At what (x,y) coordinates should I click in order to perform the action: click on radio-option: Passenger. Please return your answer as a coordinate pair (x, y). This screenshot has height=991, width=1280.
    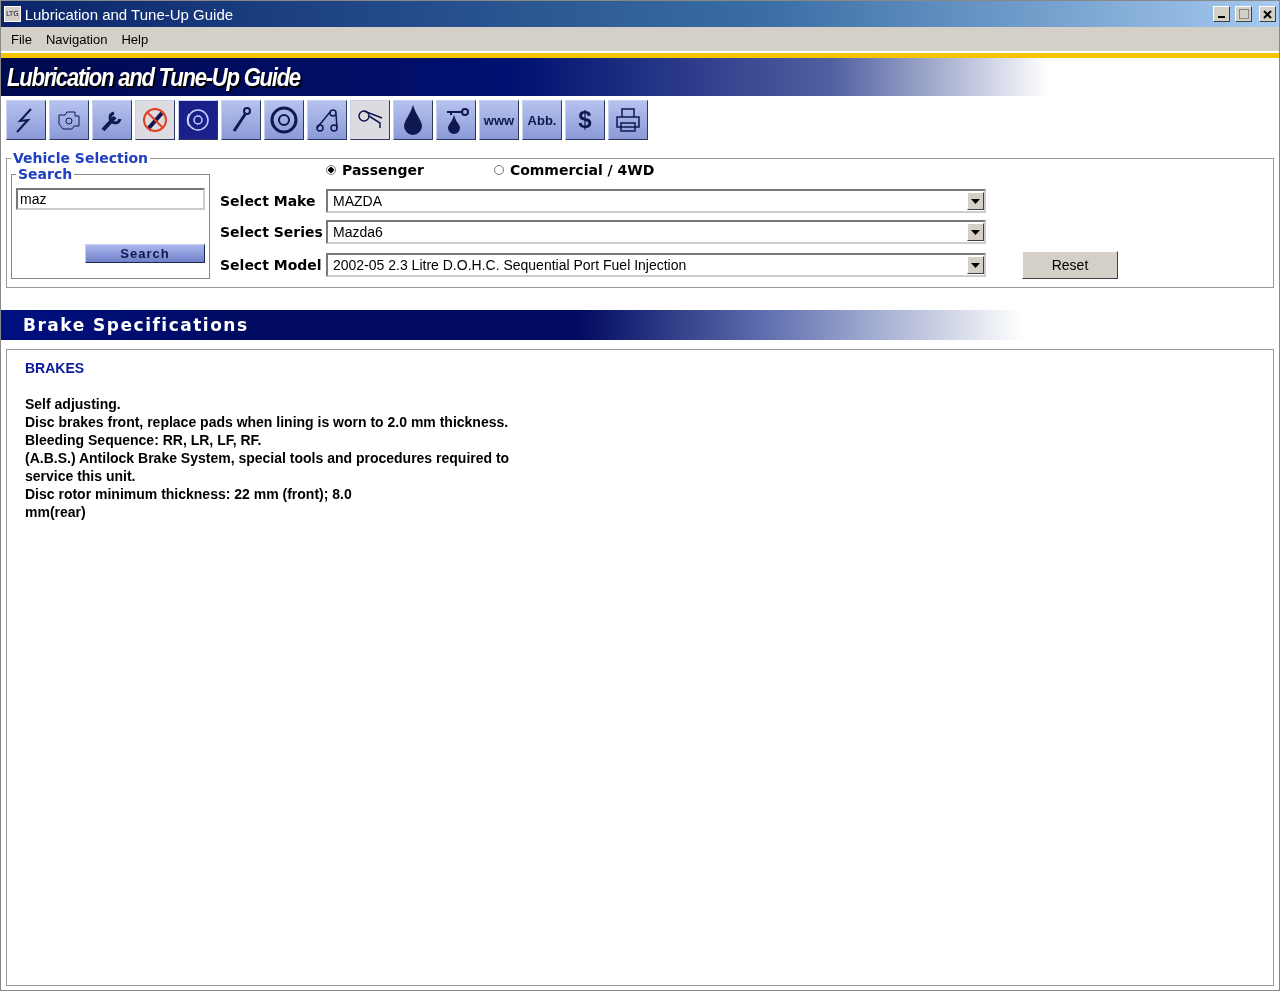
    Looking at the image, I should click on (375, 170).